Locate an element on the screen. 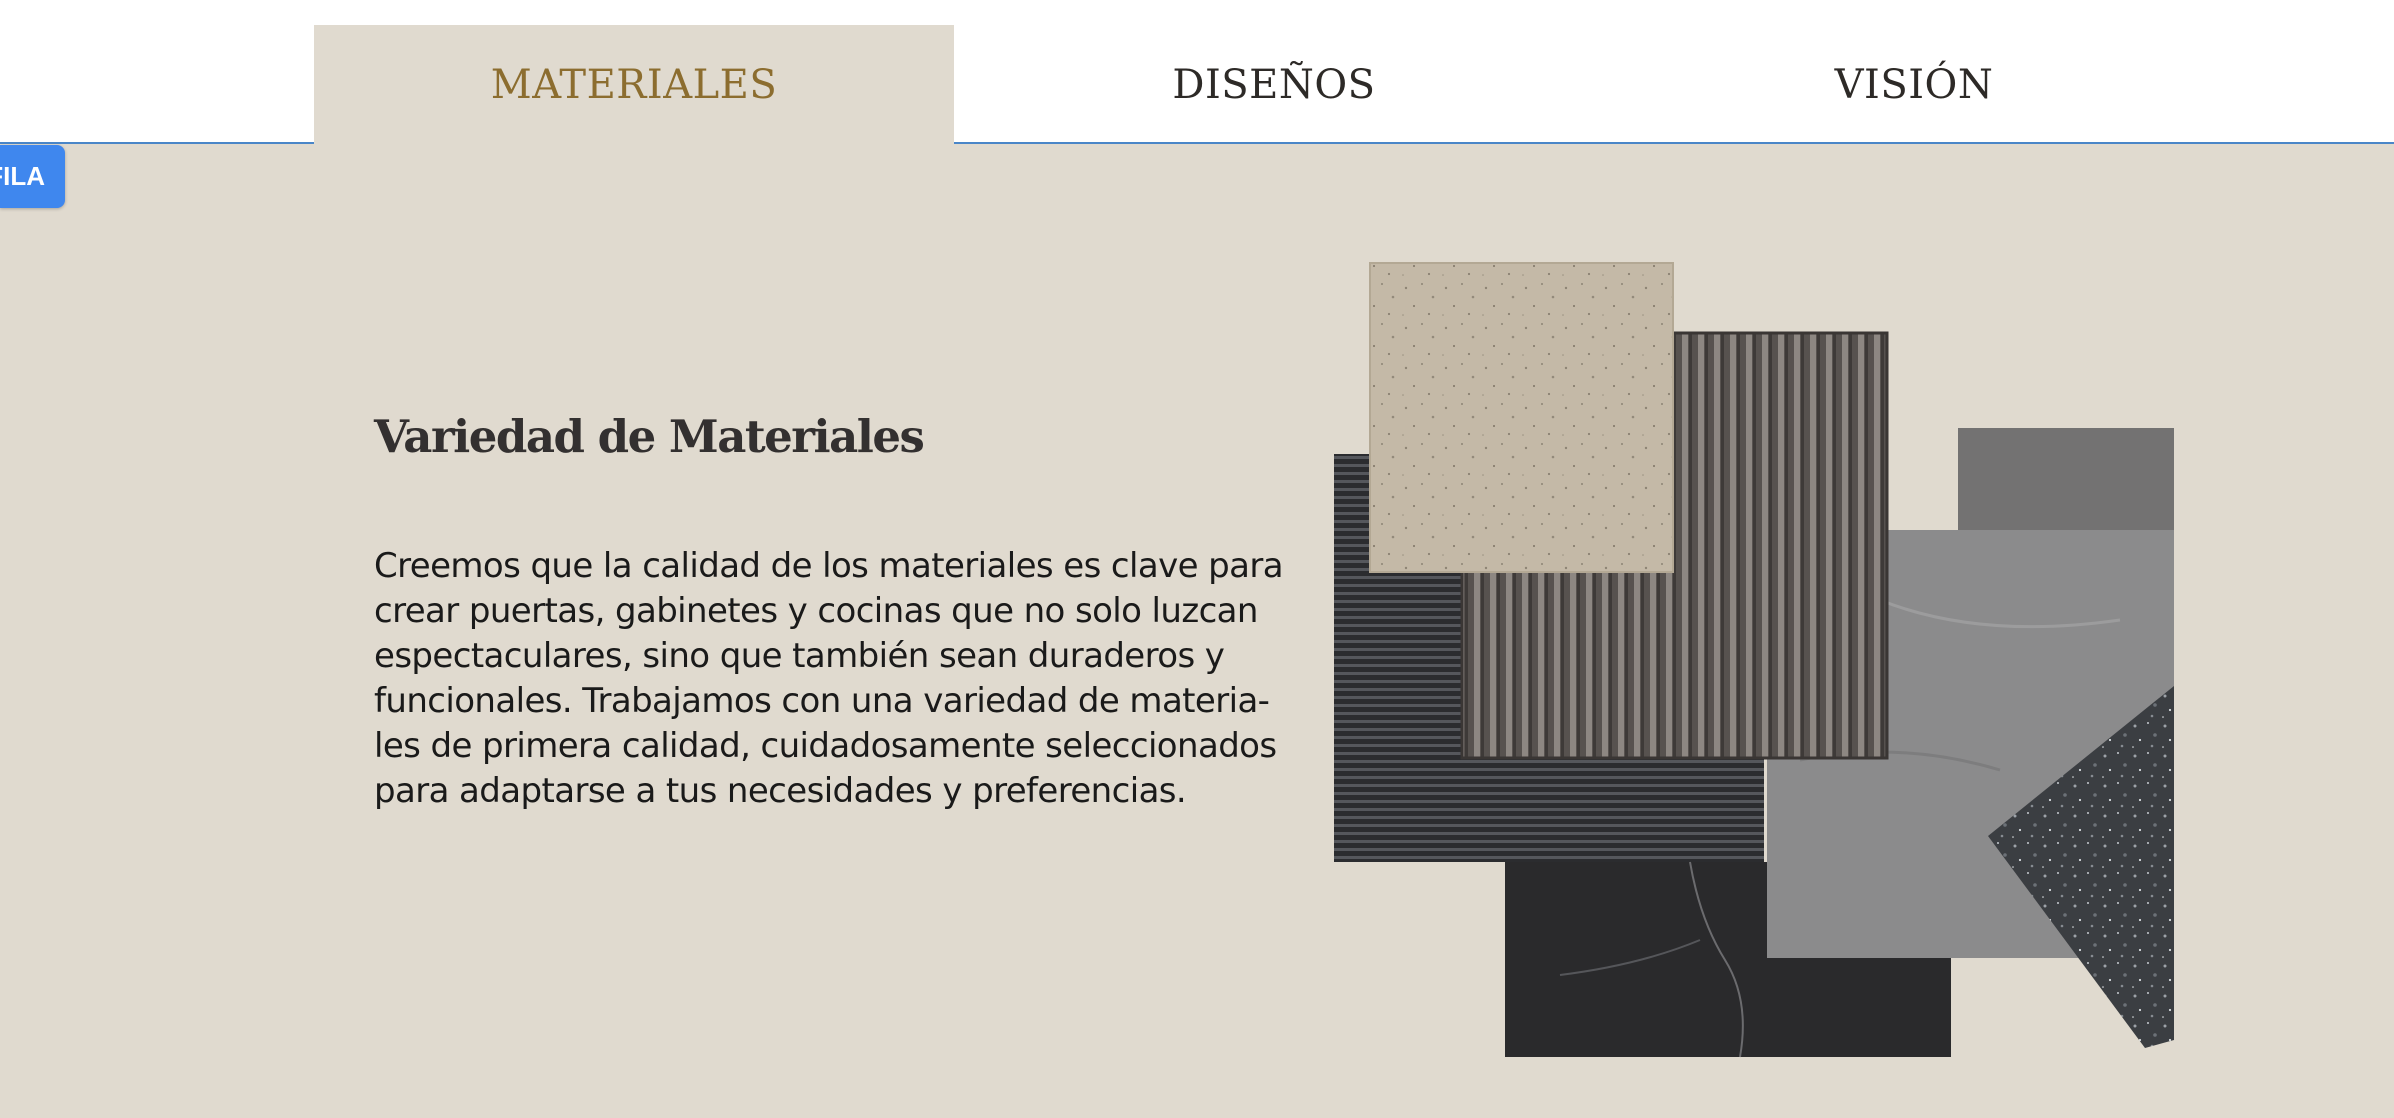  tab-bar: MATERIALES DISEÑOS VISIÓN is located at coordinates (1197, 73).